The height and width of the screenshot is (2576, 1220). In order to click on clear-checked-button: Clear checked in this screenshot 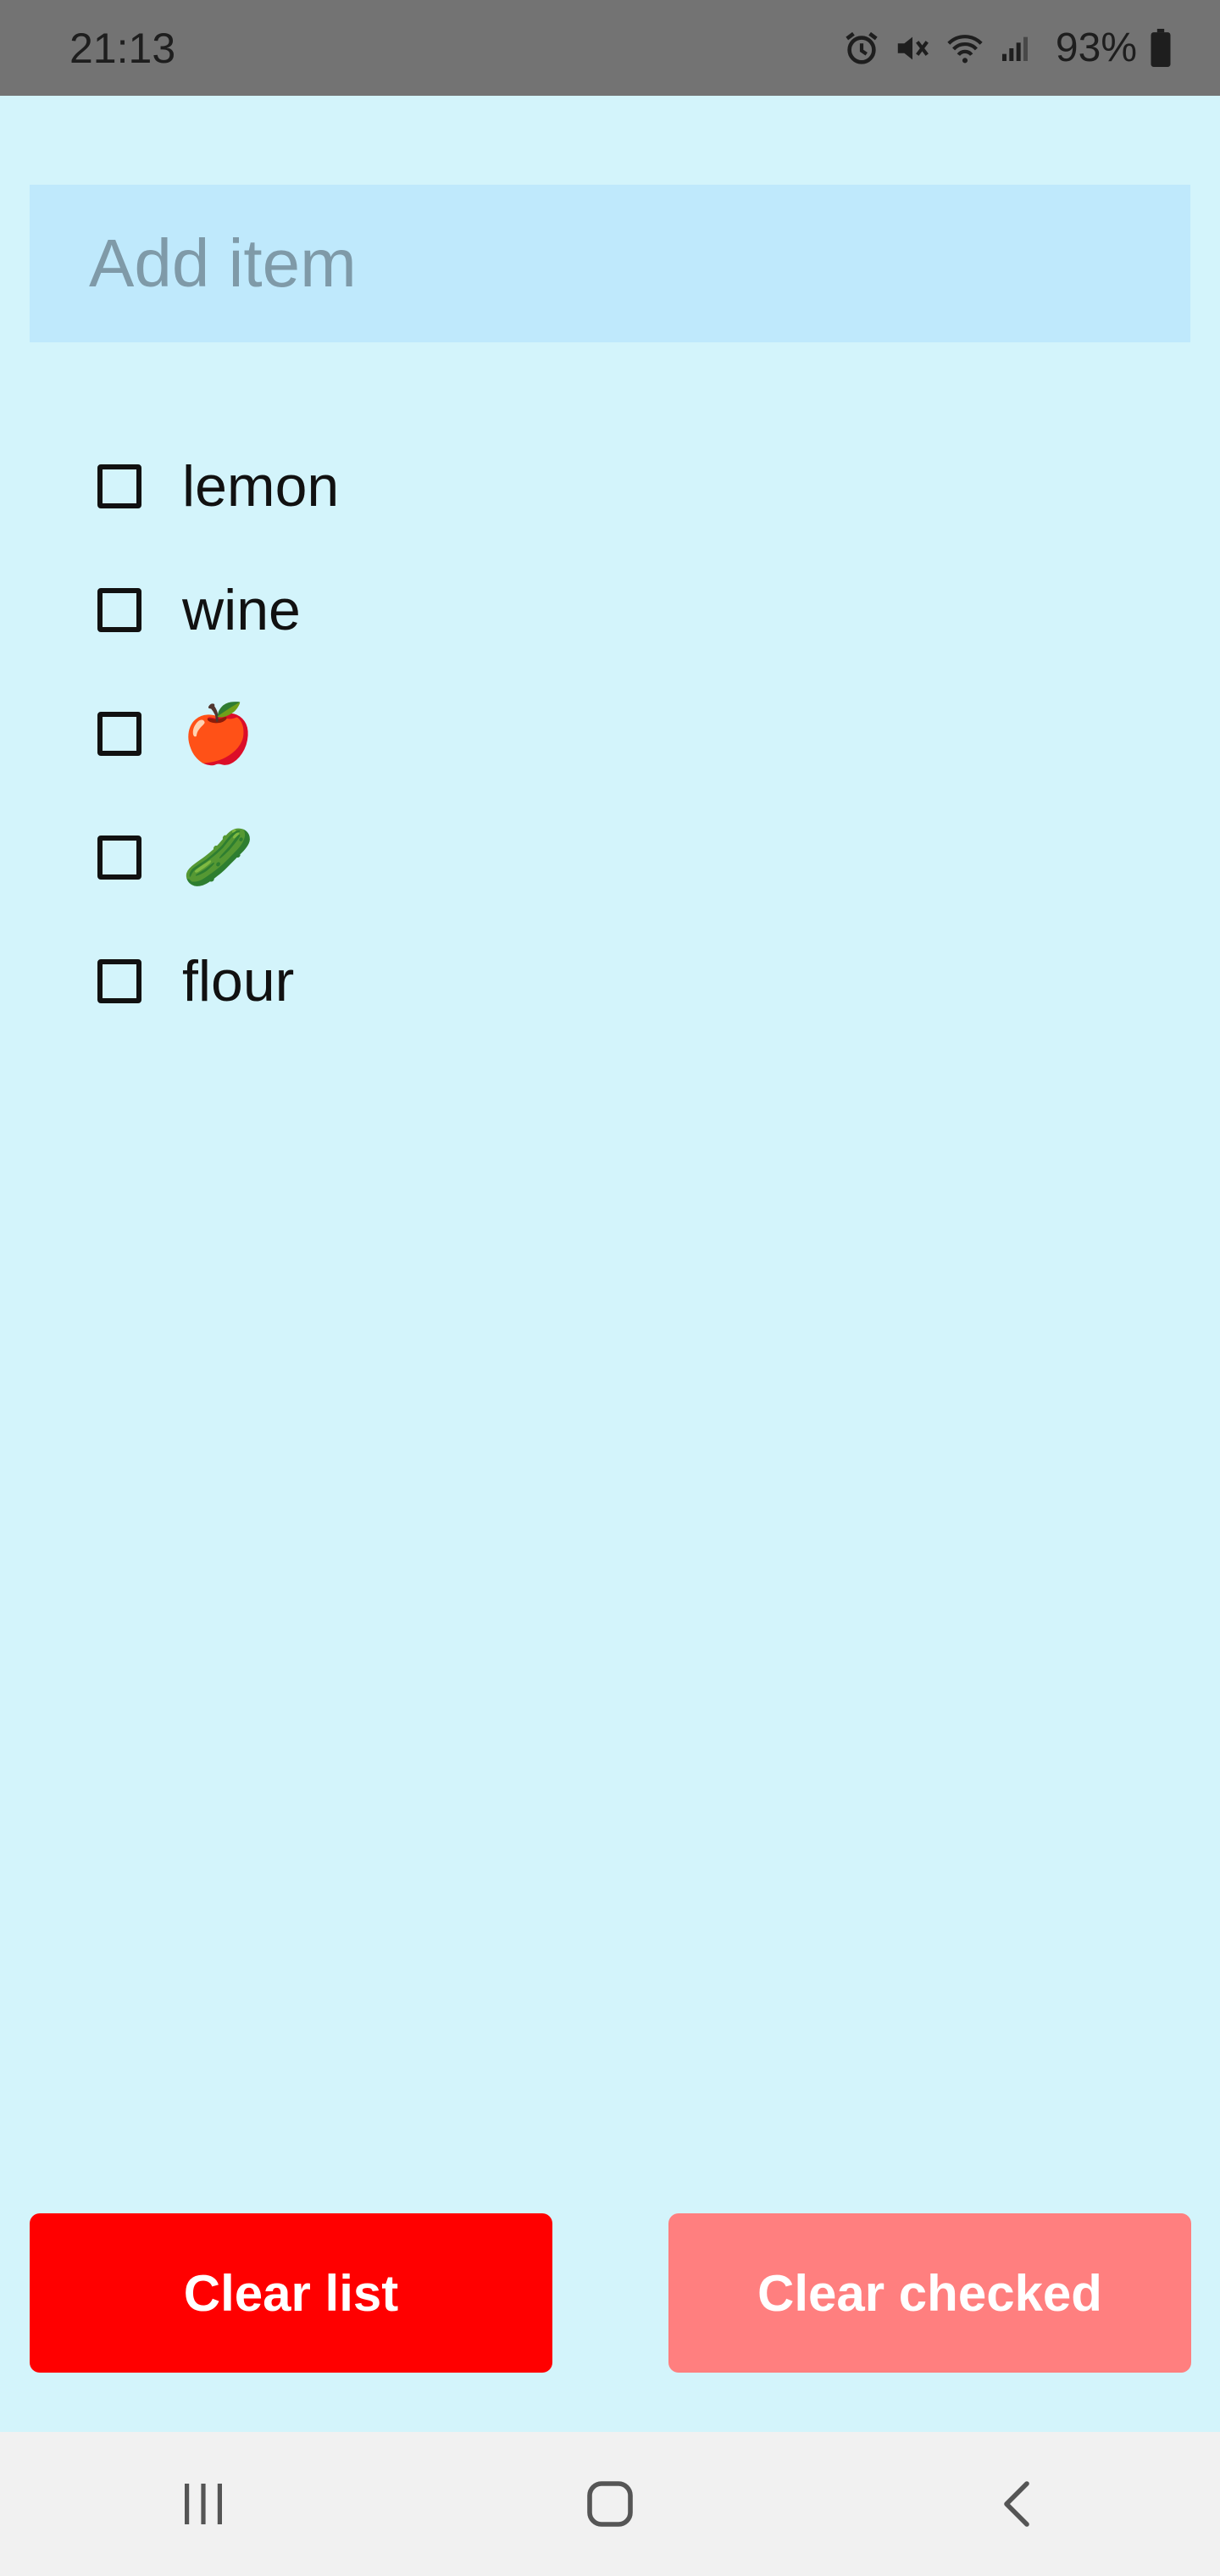, I will do `click(929, 2293)`.